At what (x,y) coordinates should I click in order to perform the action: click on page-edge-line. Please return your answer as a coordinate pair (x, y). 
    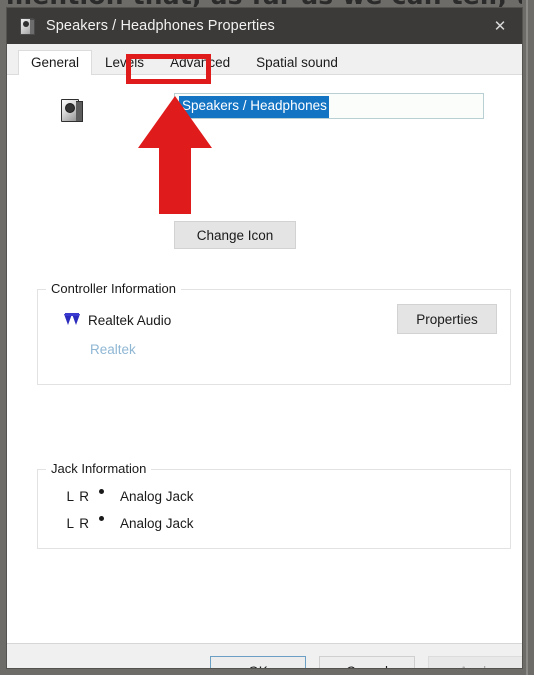
    Looking at the image, I should click on (527, 337).